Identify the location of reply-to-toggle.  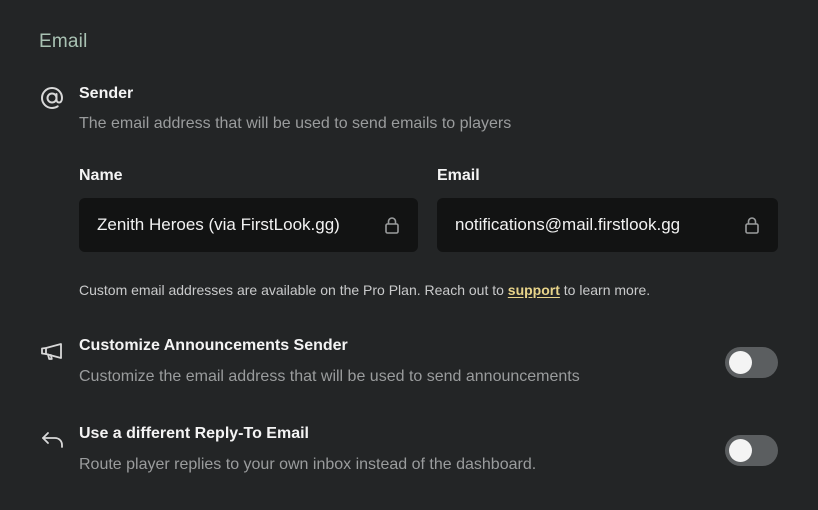
(751, 450).